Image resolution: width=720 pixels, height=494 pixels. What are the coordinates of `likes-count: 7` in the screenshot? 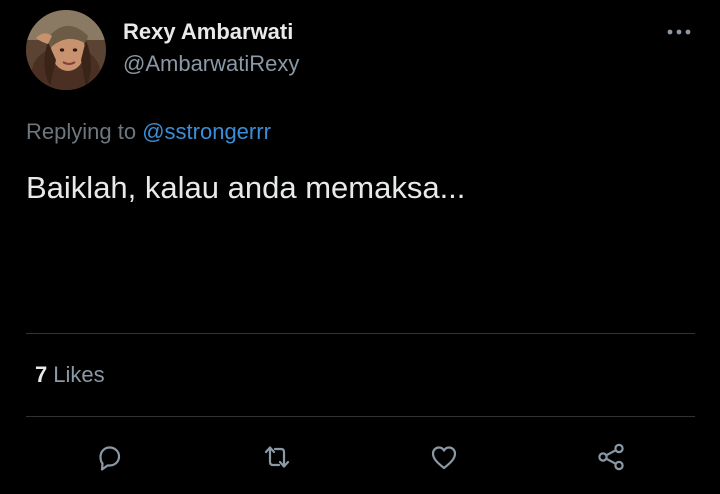 It's located at (41, 374).